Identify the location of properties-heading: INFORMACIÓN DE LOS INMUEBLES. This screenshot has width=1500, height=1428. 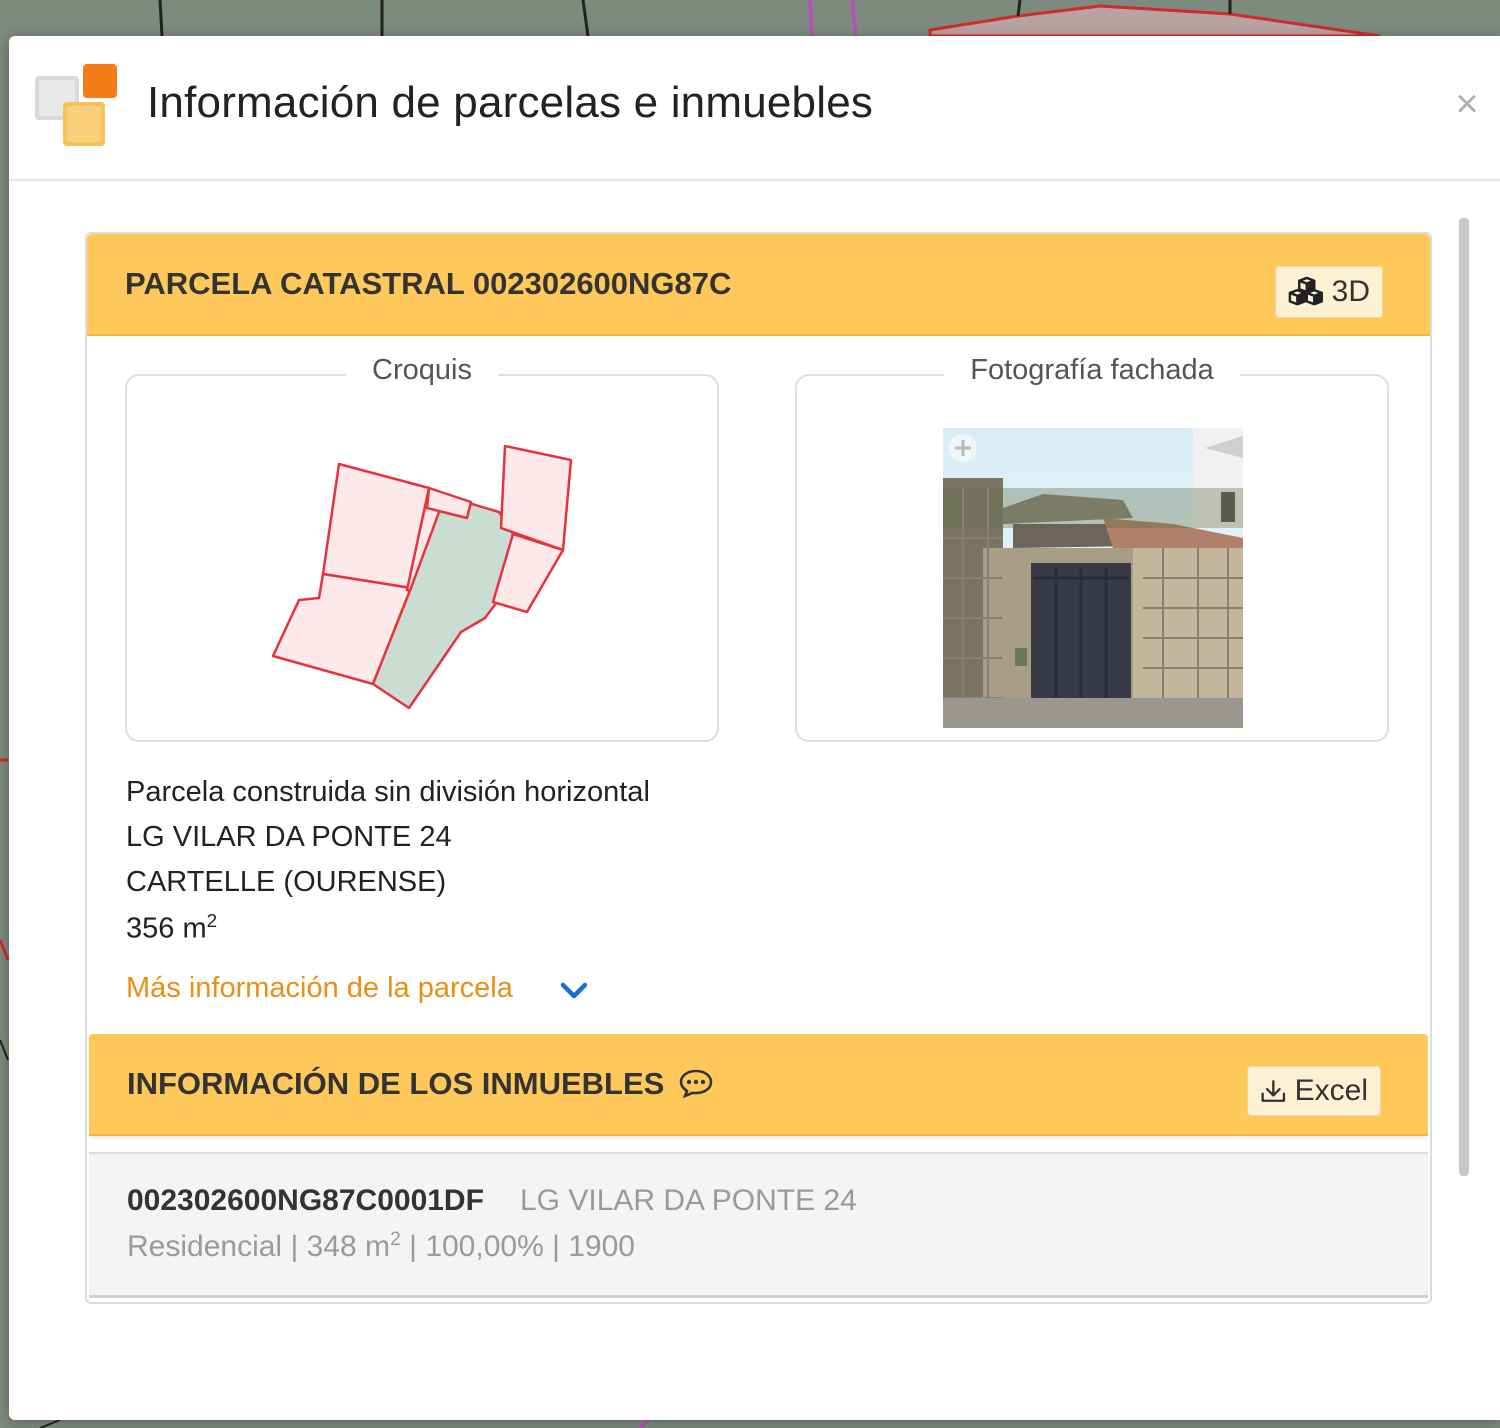
(420, 1084).